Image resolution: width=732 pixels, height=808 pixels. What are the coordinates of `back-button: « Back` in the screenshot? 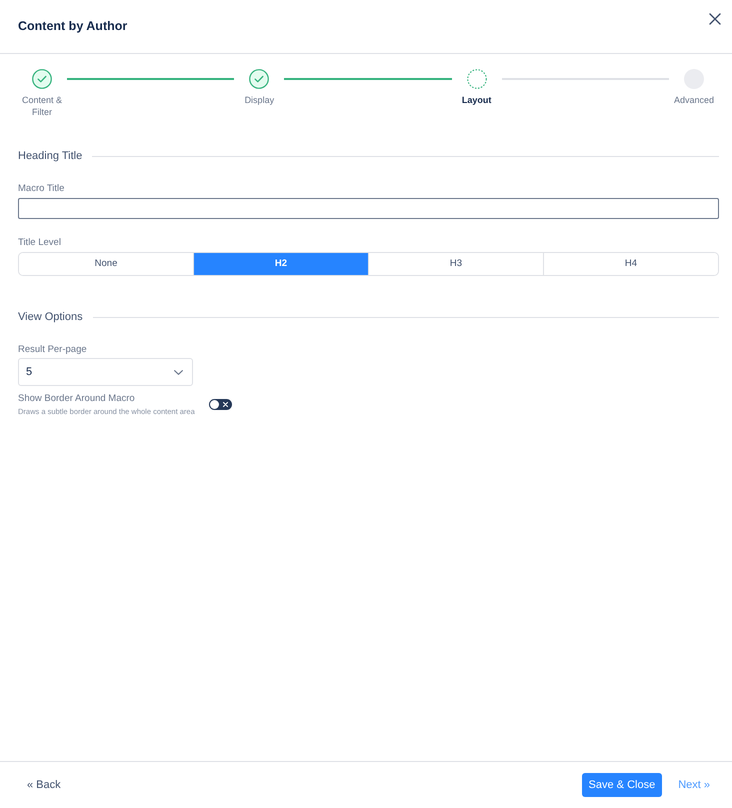 It's located at (44, 785).